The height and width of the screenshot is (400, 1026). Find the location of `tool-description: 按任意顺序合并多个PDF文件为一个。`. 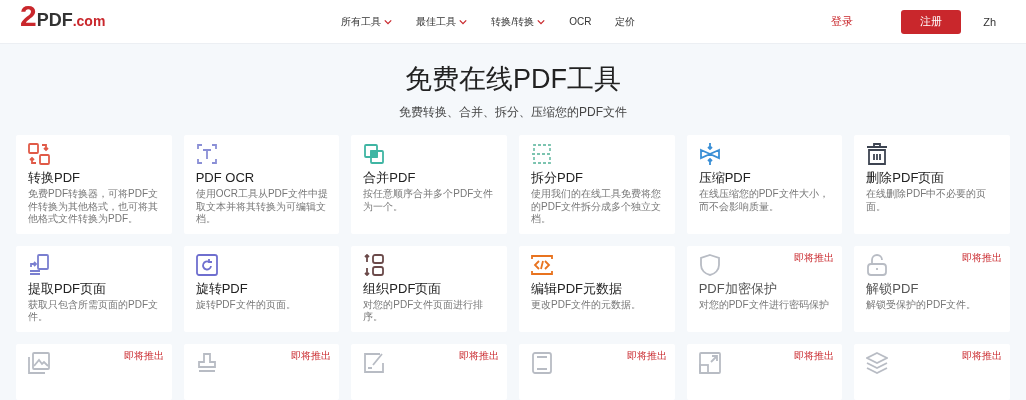

tool-description: 按任意顺序合并多个PDF文件为一个。 is located at coordinates (429, 200).